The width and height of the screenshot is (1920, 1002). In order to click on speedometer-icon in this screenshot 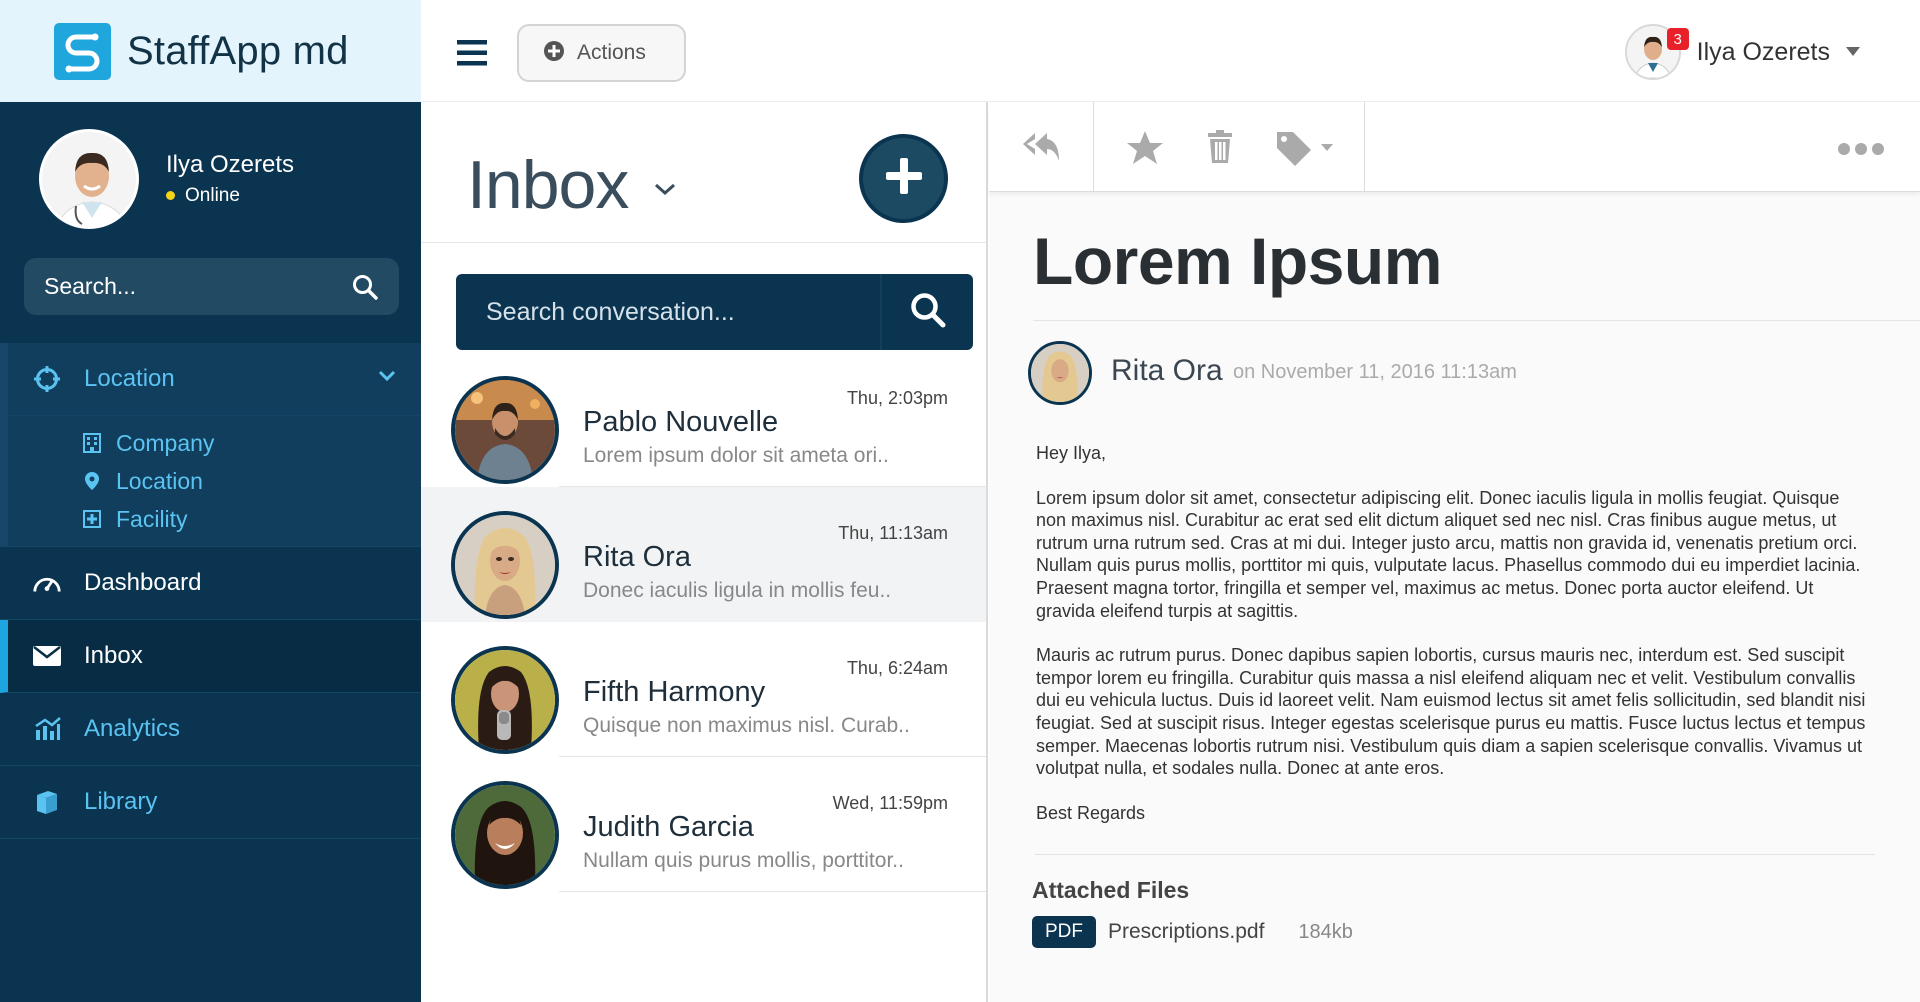, I will do `click(47, 583)`.